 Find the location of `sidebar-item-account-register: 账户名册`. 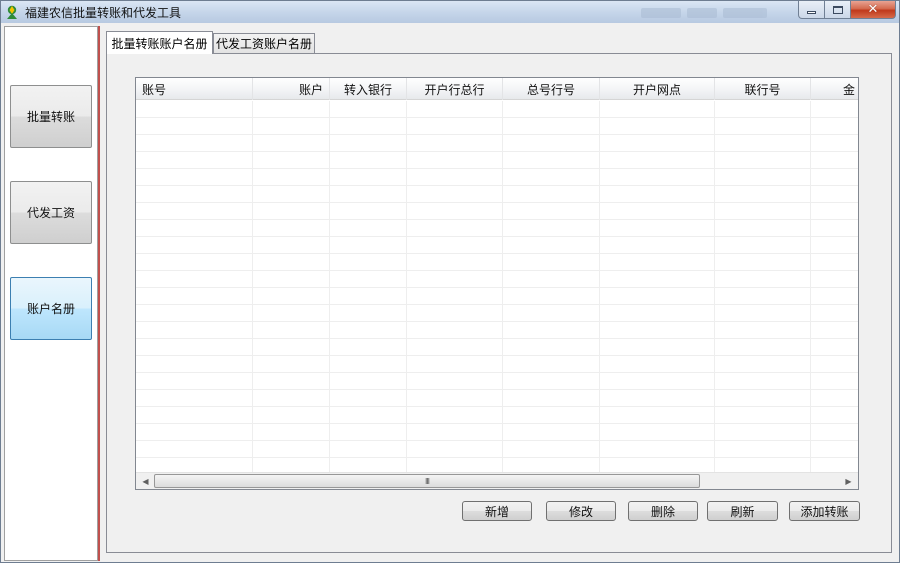

sidebar-item-account-register: 账户名册 is located at coordinates (51, 308).